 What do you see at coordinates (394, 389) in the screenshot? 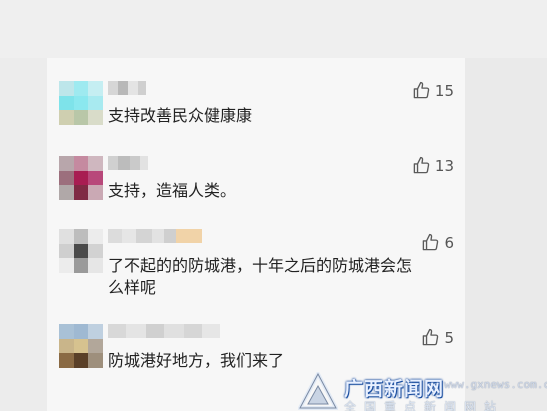
I see `watermark-name: 广西新闻网` at bounding box center [394, 389].